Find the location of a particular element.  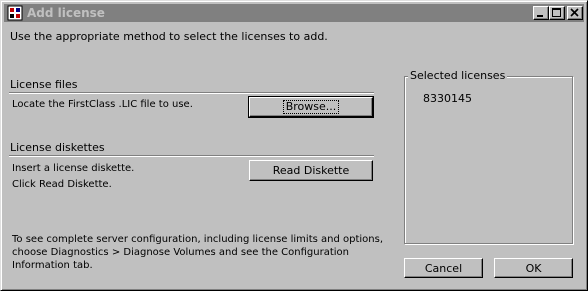

diskette-instruction-1: Insert a license diskette. is located at coordinates (73, 168).